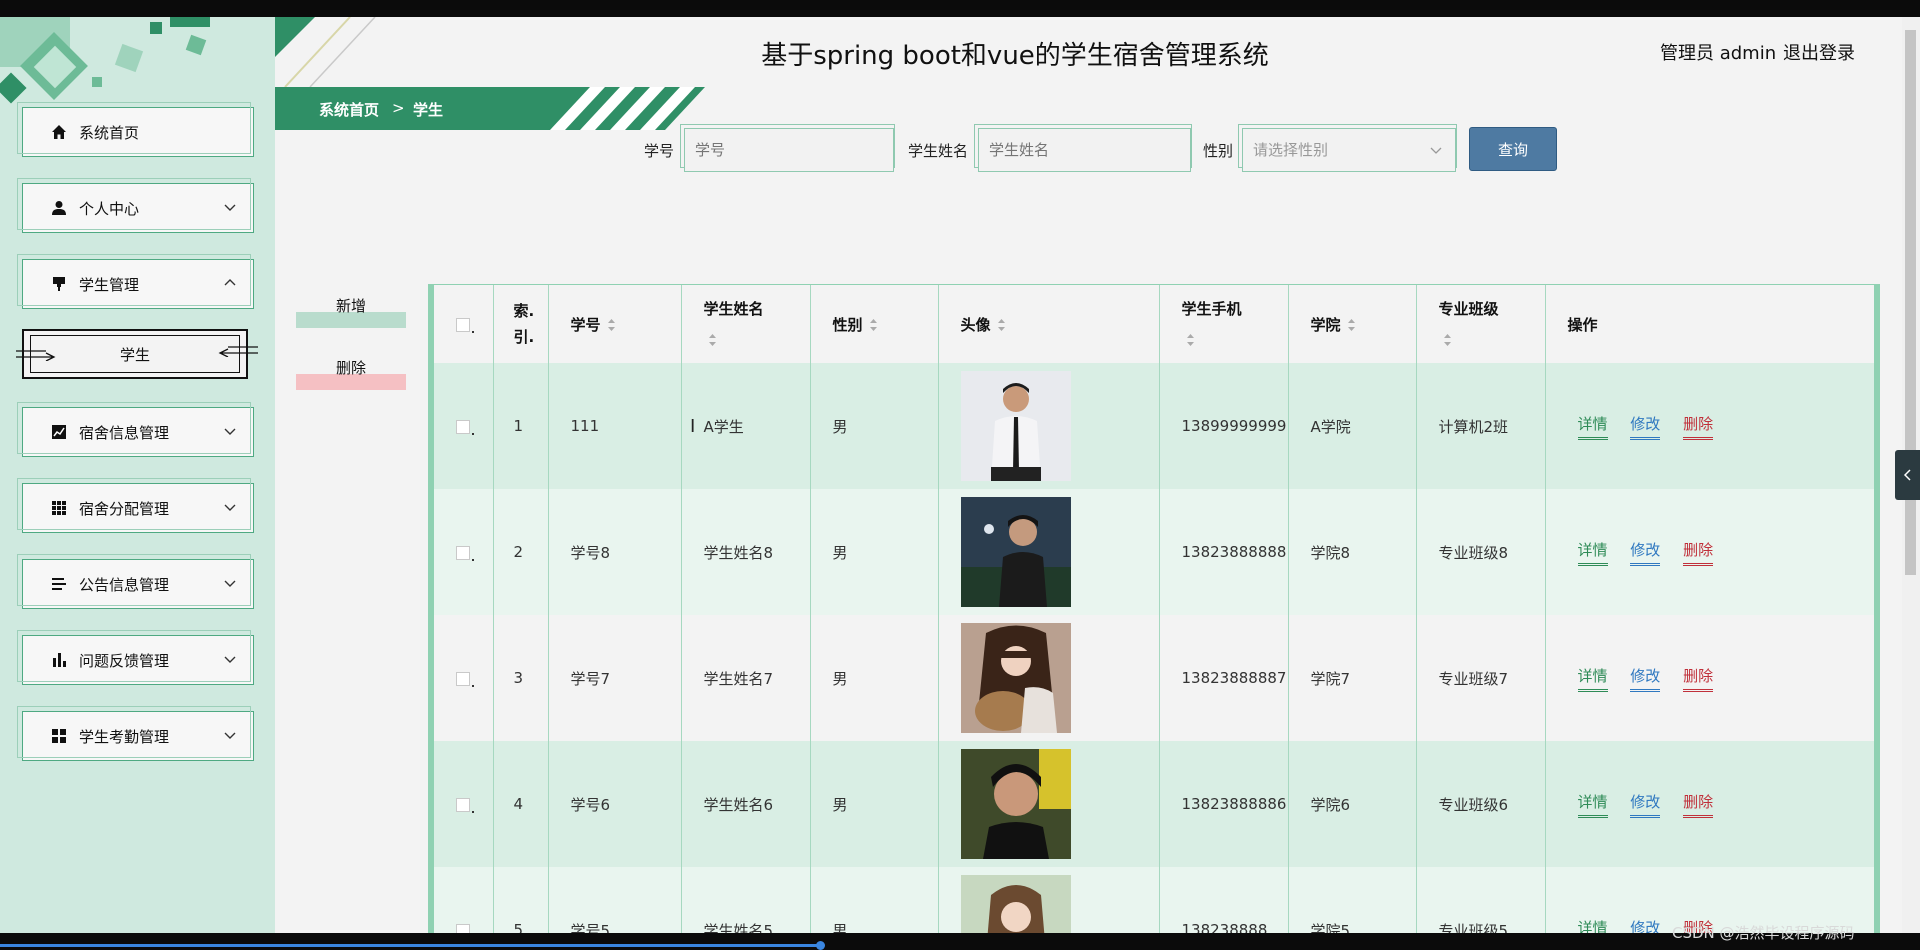  What do you see at coordinates (1224, 552) in the screenshot?
I see `cell-phone: 13823888888` at bounding box center [1224, 552].